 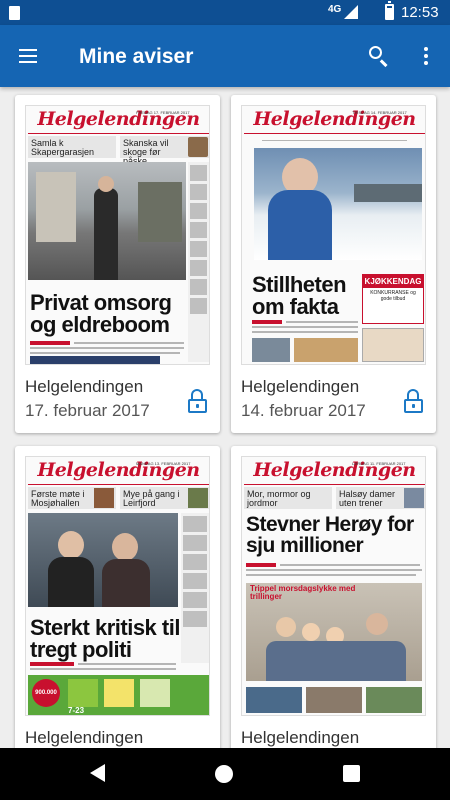 I want to click on home-icon, so click(x=224, y=774).